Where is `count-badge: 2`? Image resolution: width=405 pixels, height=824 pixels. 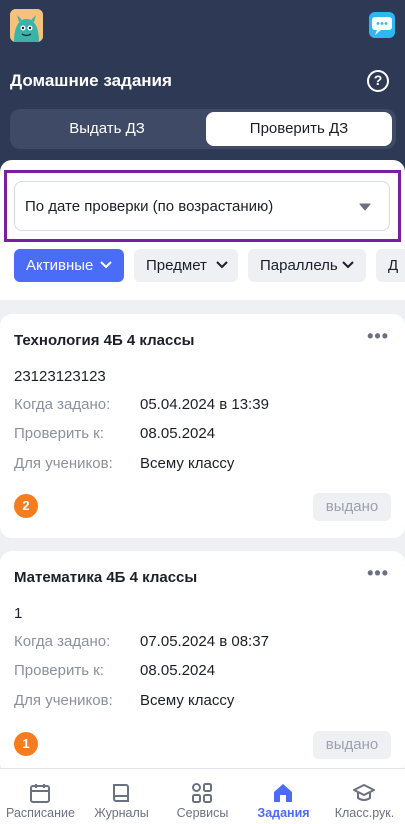 count-badge: 2 is located at coordinates (26, 506).